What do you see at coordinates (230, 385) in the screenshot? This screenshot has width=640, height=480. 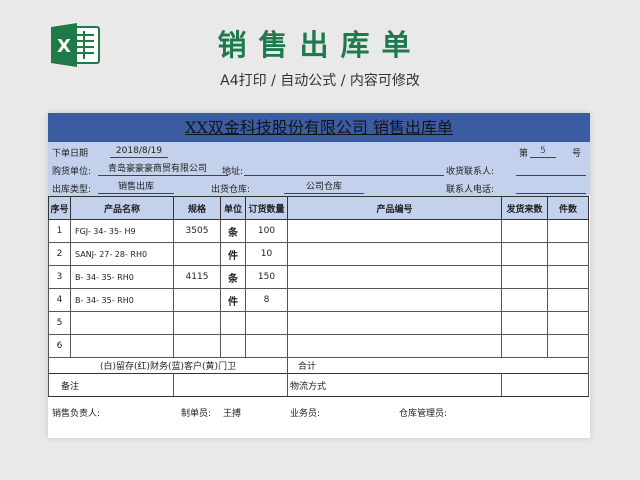 I see `remark-value` at bounding box center [230, 385].